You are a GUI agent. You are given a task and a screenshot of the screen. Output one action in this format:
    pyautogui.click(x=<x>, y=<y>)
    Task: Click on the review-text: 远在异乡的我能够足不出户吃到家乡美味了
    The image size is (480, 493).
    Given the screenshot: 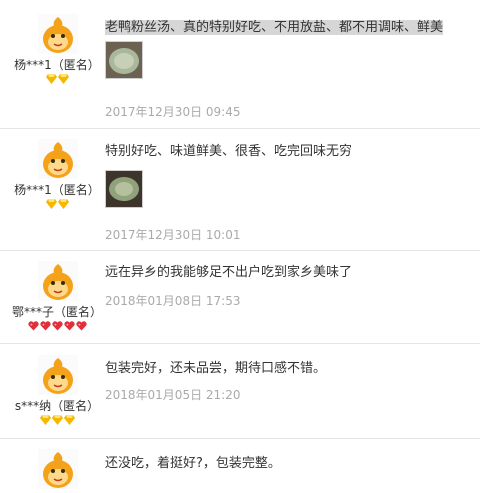 What is the action you would take?
    pyautogui.click(x=229, y=272)
    